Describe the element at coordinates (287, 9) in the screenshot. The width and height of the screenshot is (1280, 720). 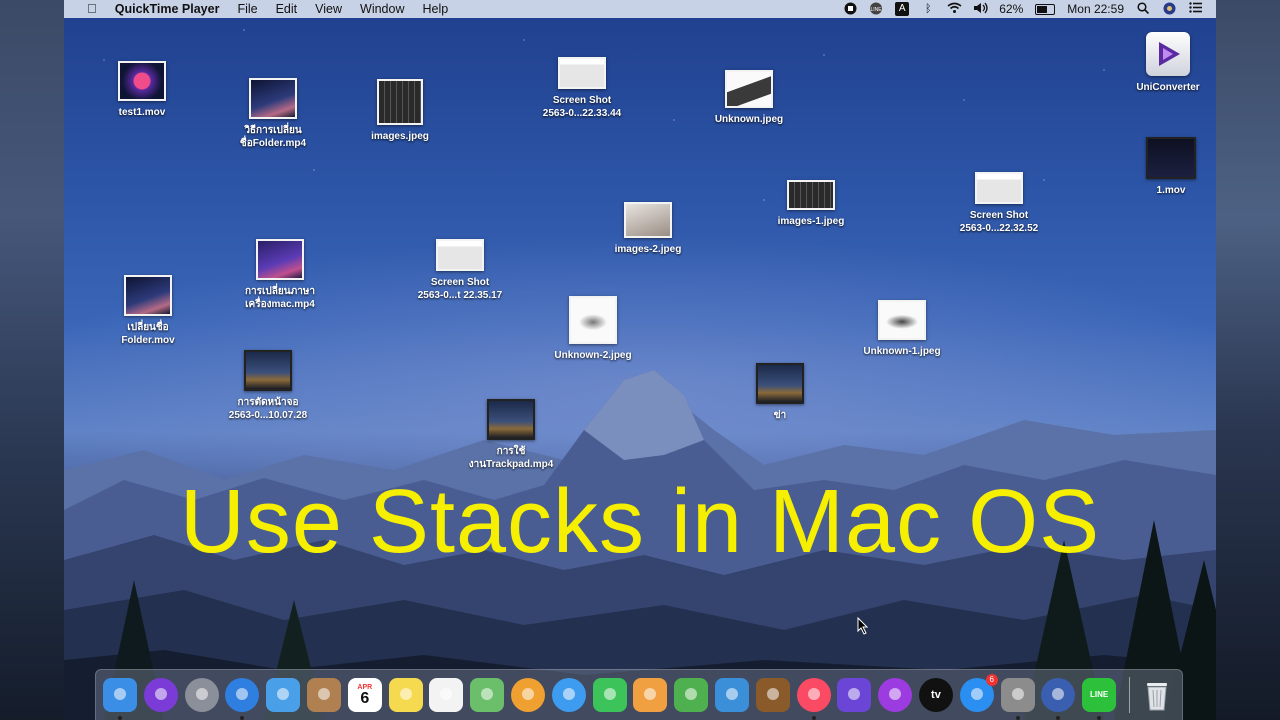
I see `menu-edit: Edit` at that location.